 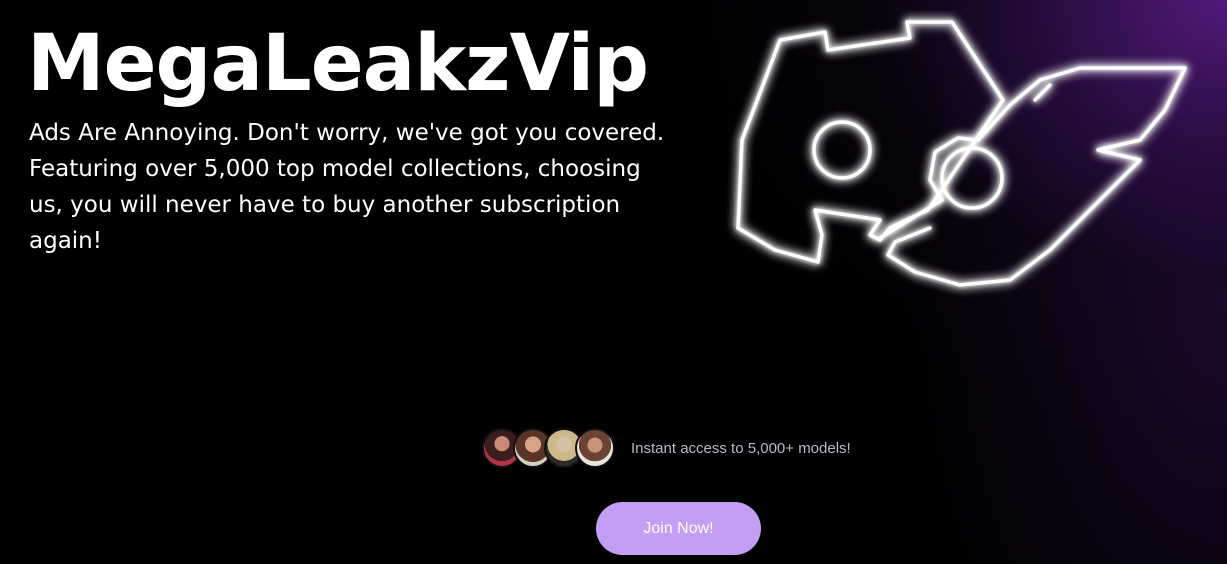 I want to click on brand-title: MegaLeakzVip, so click(x=338, y=64).